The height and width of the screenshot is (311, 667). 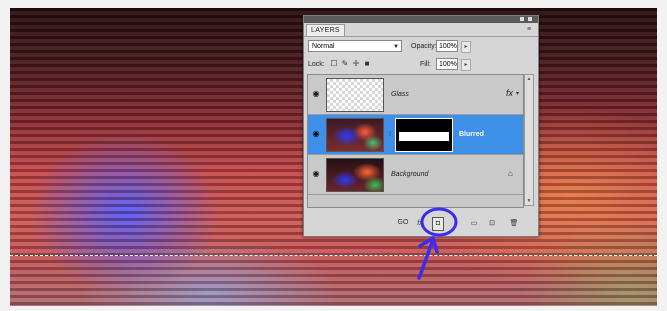 I want to click on blend-mode-select: Normal ▼, so click(x=355, y=46).